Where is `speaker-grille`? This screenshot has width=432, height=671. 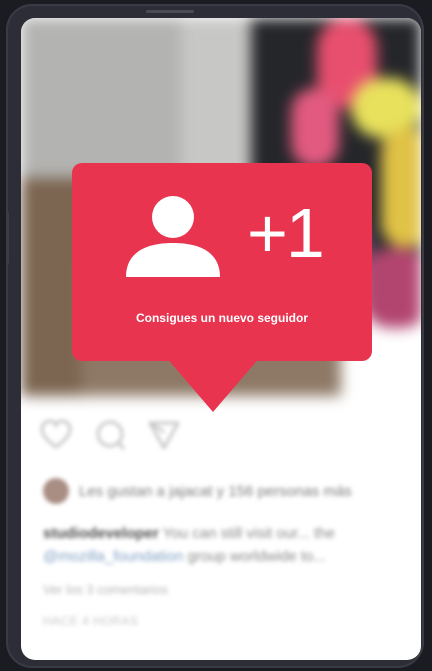
speaker-grille is located at coordinates (170, 11).